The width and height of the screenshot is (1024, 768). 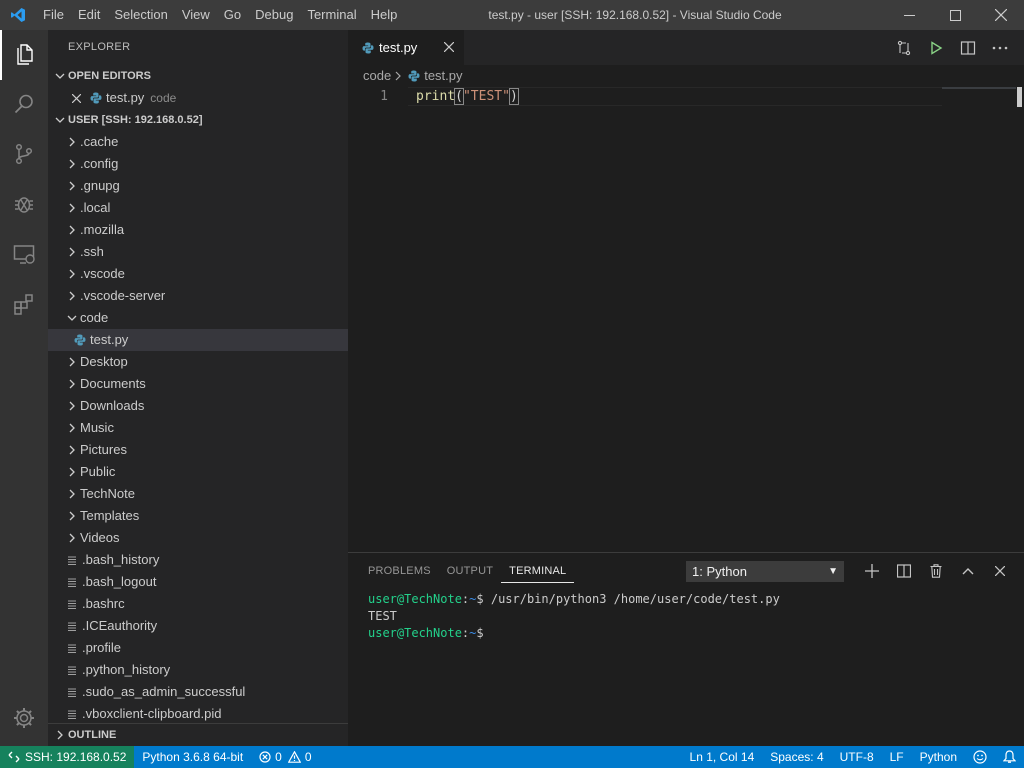 I want to click on close-icon, so click(x=76, y=98).